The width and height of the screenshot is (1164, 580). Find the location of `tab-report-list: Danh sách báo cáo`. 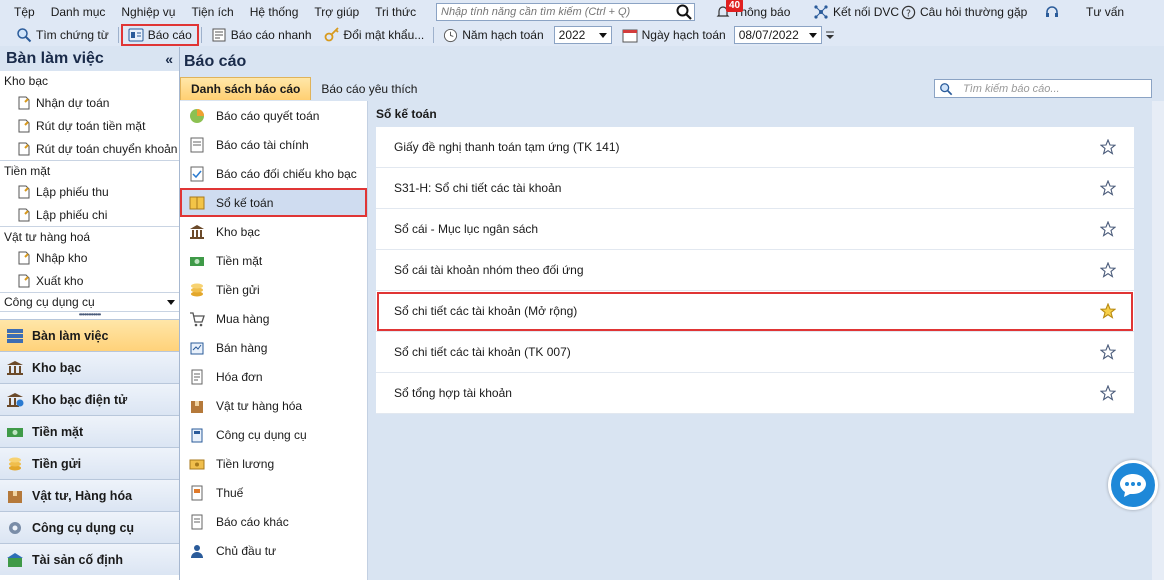

tab-report-list: Danh sách báo cáo is located at coordinates (246, 88).